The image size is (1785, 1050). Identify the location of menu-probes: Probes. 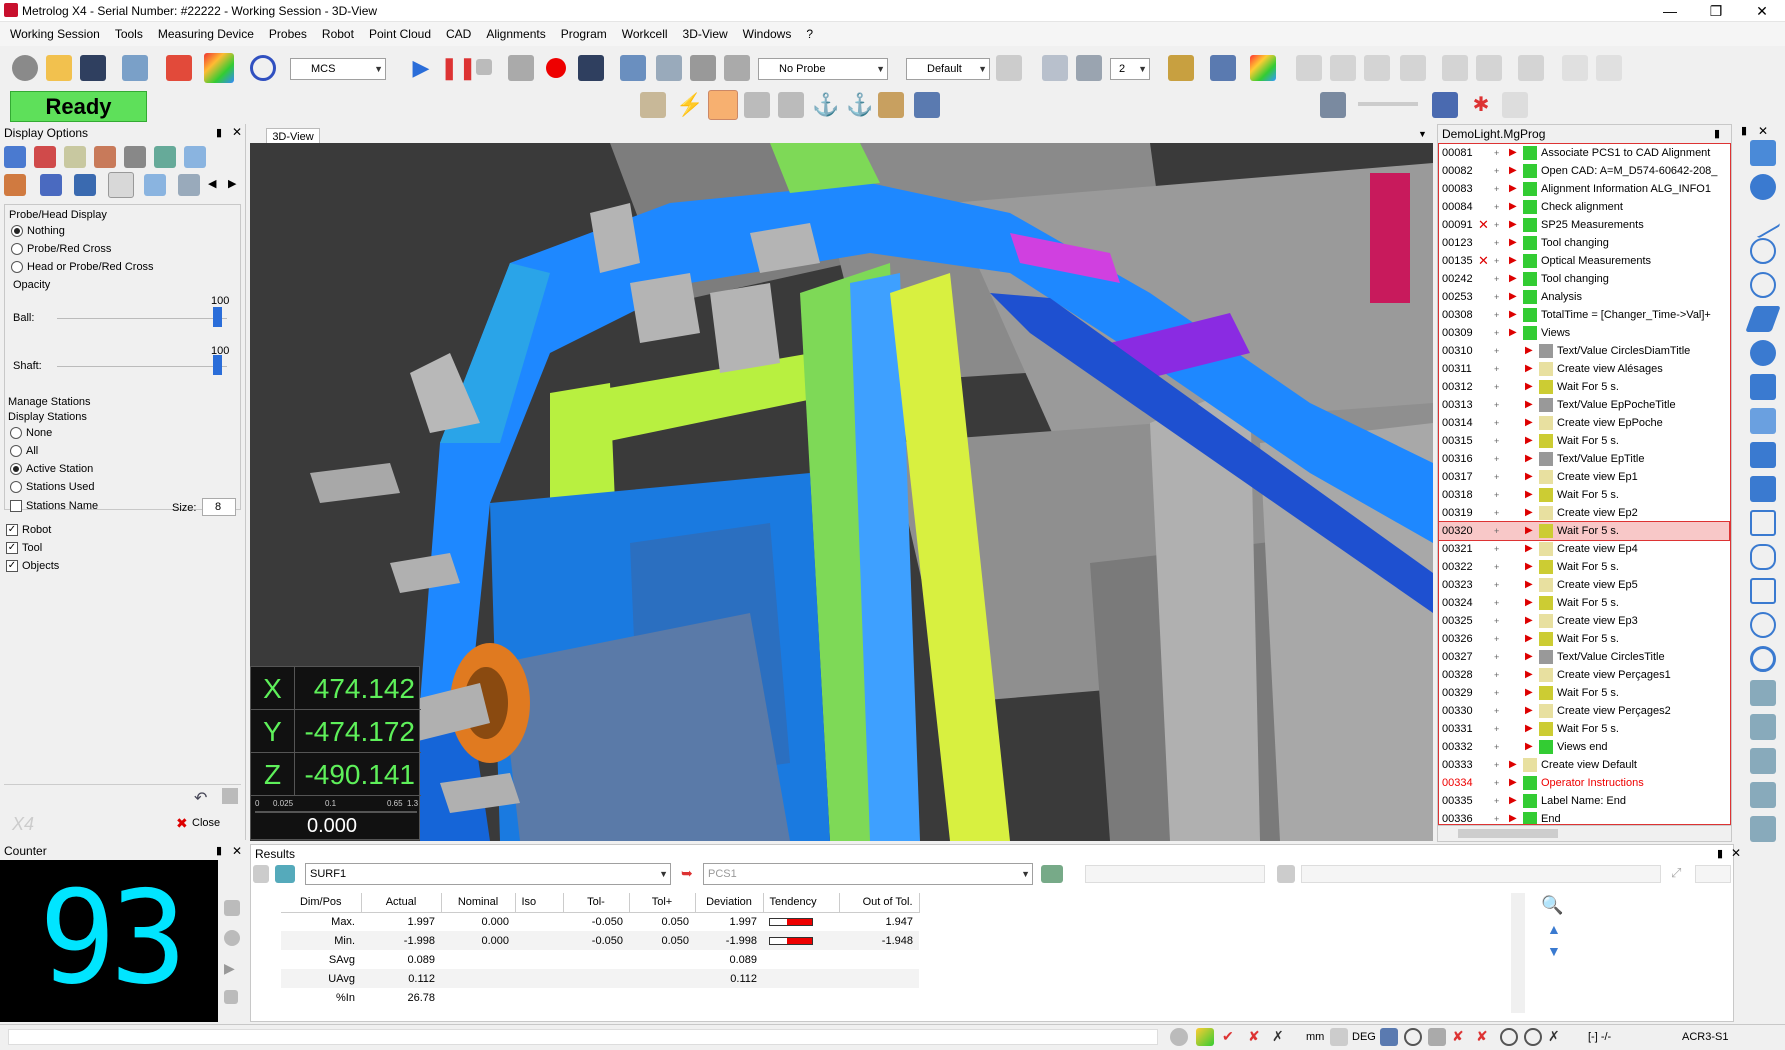
(288, 34).